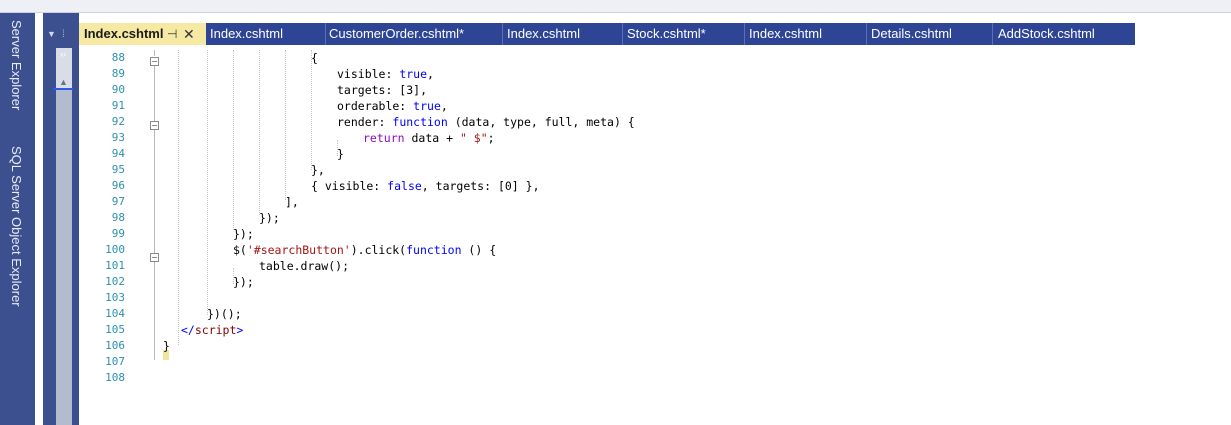  Describe the element at coordinates (1046, 34) in the screenshot. I see `tab-addstock: AddStock.cshtml` at that location.